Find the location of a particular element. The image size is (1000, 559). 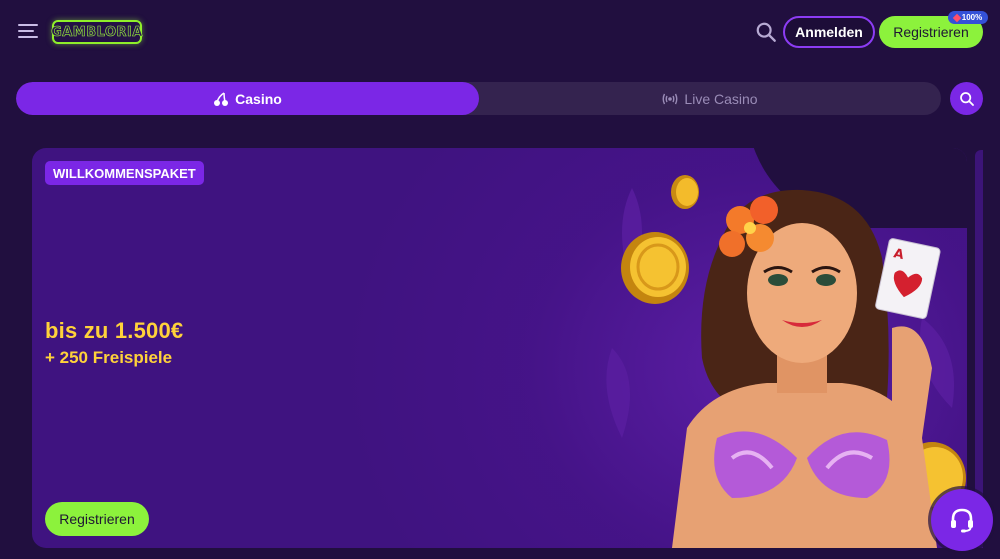

tab-live-casino: Live Casino is located at coordinates (710, 98).